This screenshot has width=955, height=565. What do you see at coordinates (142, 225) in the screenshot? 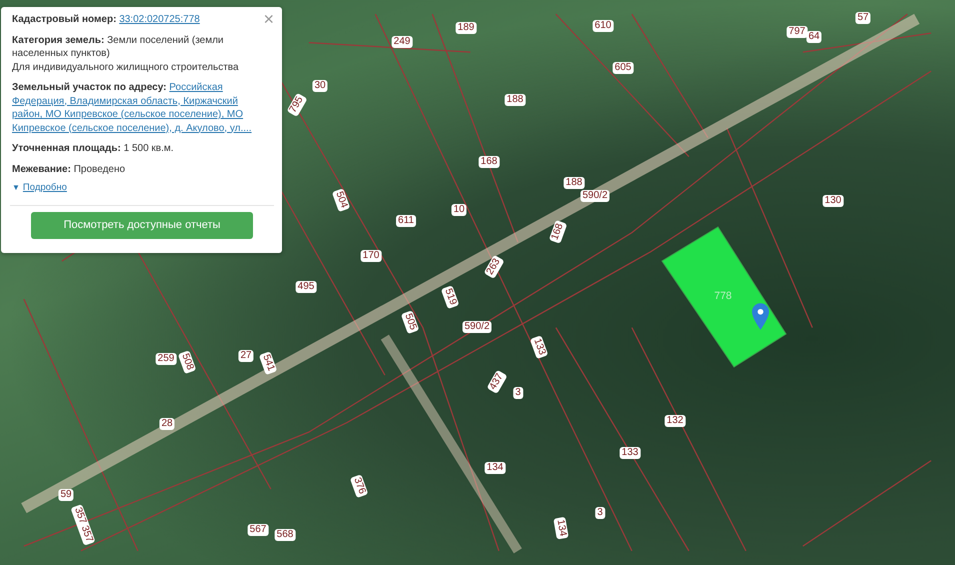
I see `view-reports-button: Посмотреть доступные отчеты` at bounding box center [142, 225].